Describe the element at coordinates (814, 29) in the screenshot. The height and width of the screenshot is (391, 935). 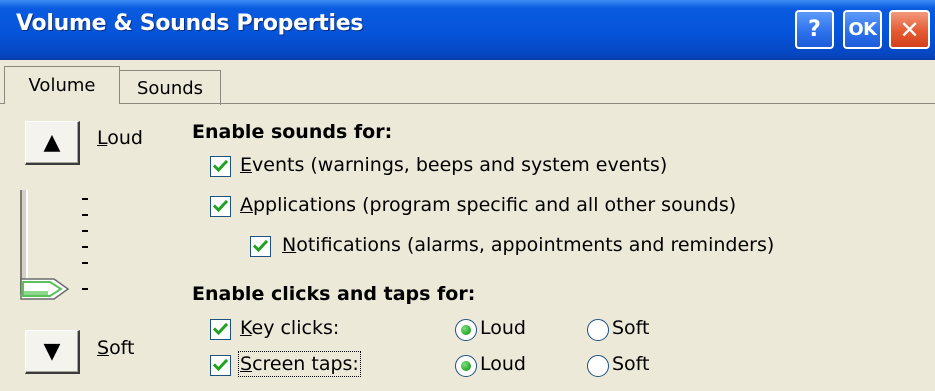
I see `help-button: ?` at that location.